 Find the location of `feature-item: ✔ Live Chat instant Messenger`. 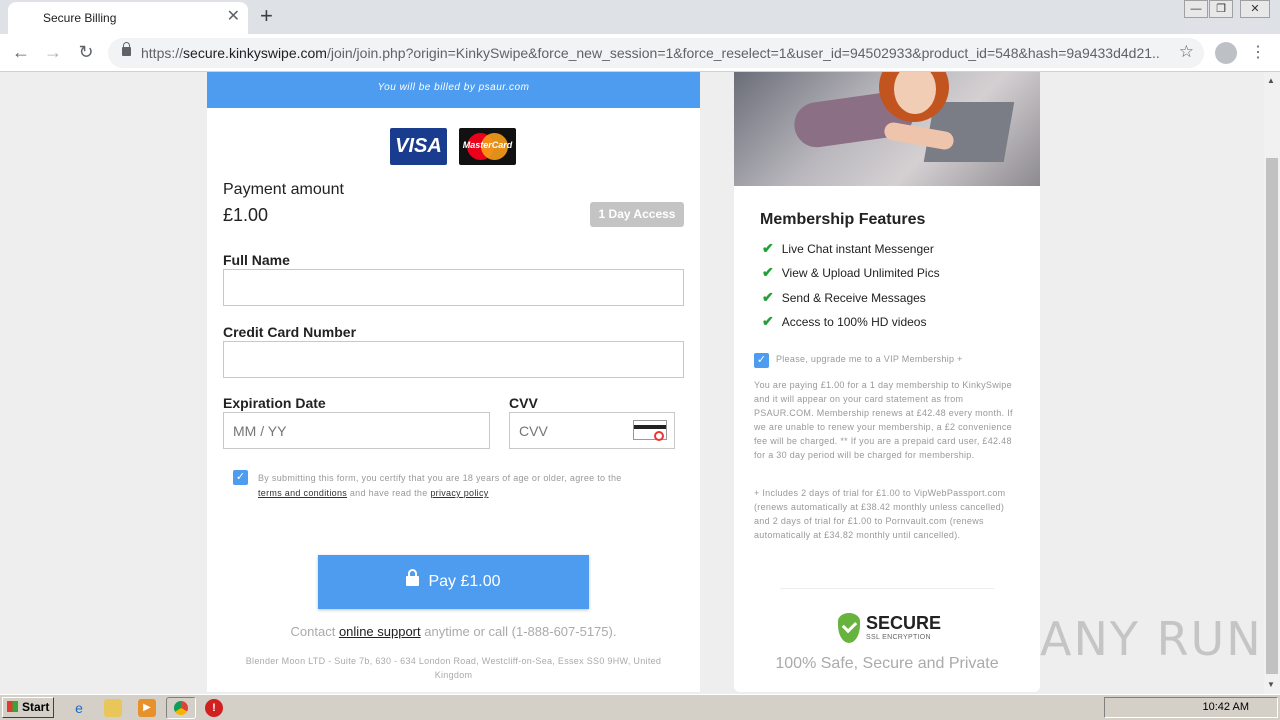

feature-item: ✔ Live Chat instant Messenger is located at coordinates (848, 248).